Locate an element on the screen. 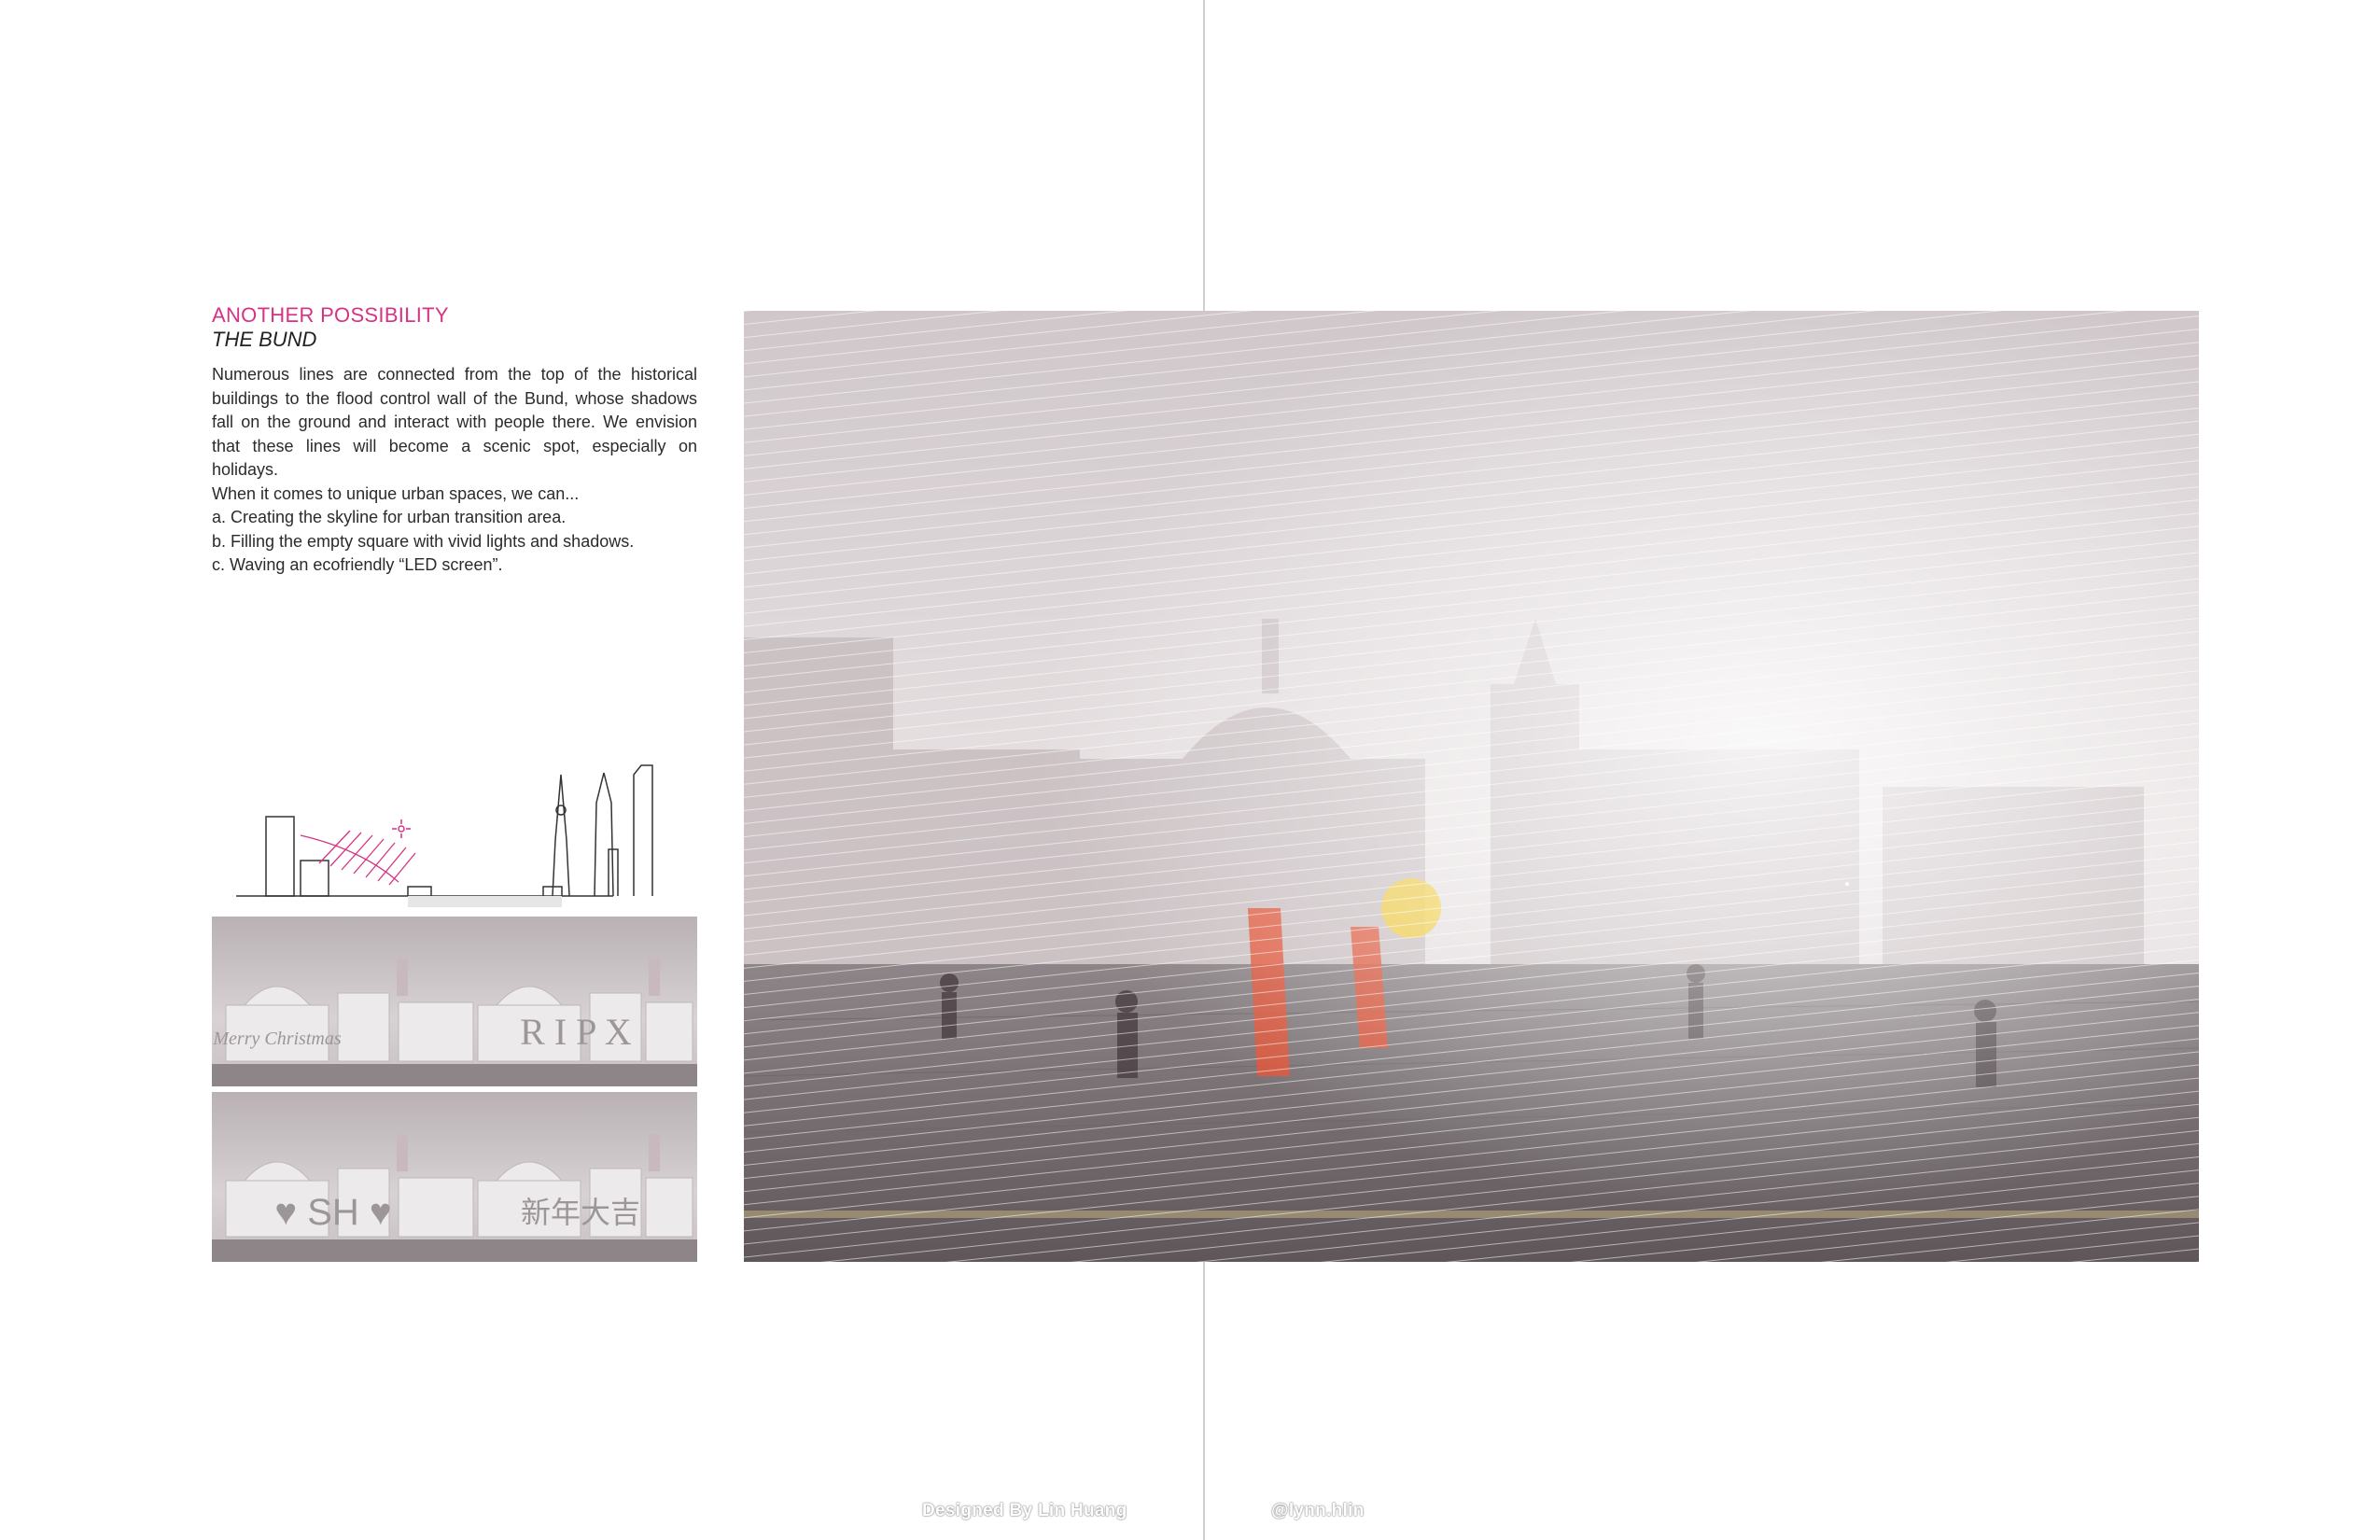 The image size is (2380, 1540). list-item-c: c. Waving an ecofriendly “LED screen”. is located at coordinates (357, 564).